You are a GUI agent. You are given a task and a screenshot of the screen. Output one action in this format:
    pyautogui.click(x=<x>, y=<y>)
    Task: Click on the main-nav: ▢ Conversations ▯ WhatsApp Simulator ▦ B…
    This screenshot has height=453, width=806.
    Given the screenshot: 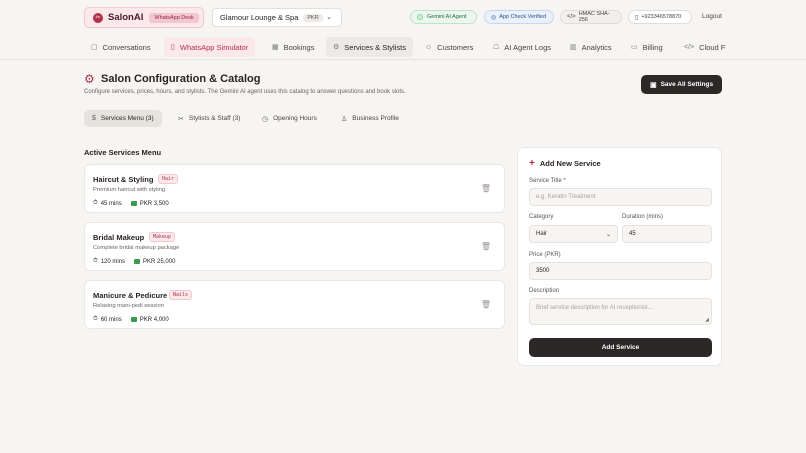 What is the action you would take?
    pyautogui.click(x=403, y=47)
    